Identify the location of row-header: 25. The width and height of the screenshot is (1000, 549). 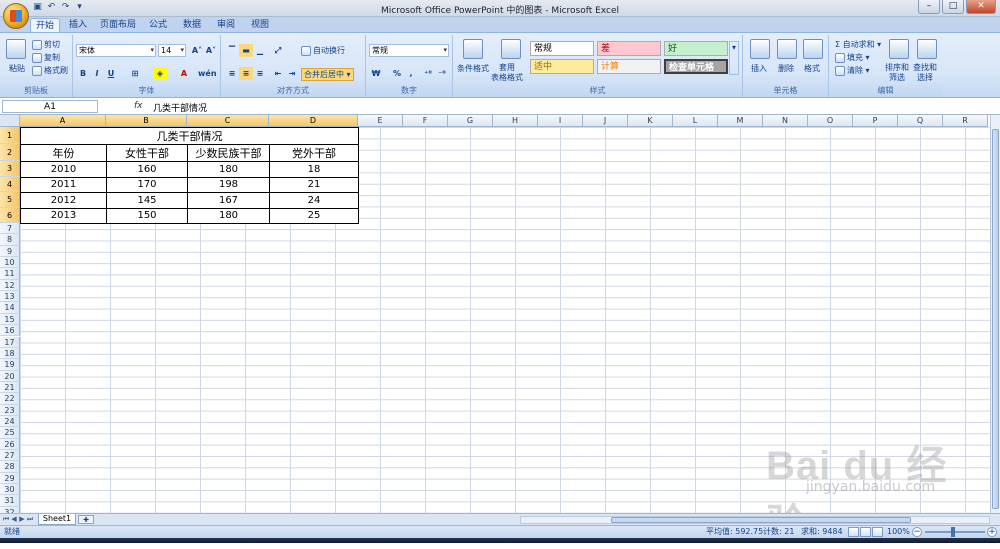
(10, 433).